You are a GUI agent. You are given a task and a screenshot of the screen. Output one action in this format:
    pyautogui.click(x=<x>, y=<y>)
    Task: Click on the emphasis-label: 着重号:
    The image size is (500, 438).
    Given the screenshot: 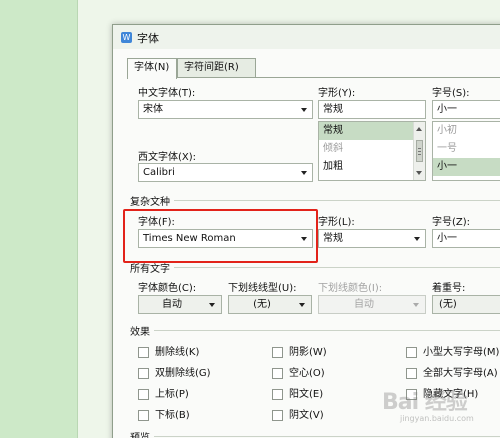 What is the action you would take?
    pyautogui.click(x=449, y=288)
    